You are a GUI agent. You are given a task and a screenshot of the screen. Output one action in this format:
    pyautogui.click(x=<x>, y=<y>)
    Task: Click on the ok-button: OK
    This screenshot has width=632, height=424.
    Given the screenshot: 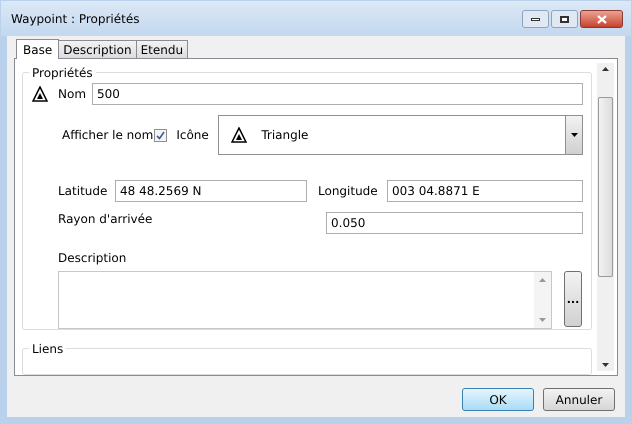 What is the action you would take?
    pyautogui.click(x=498, y=399)
    